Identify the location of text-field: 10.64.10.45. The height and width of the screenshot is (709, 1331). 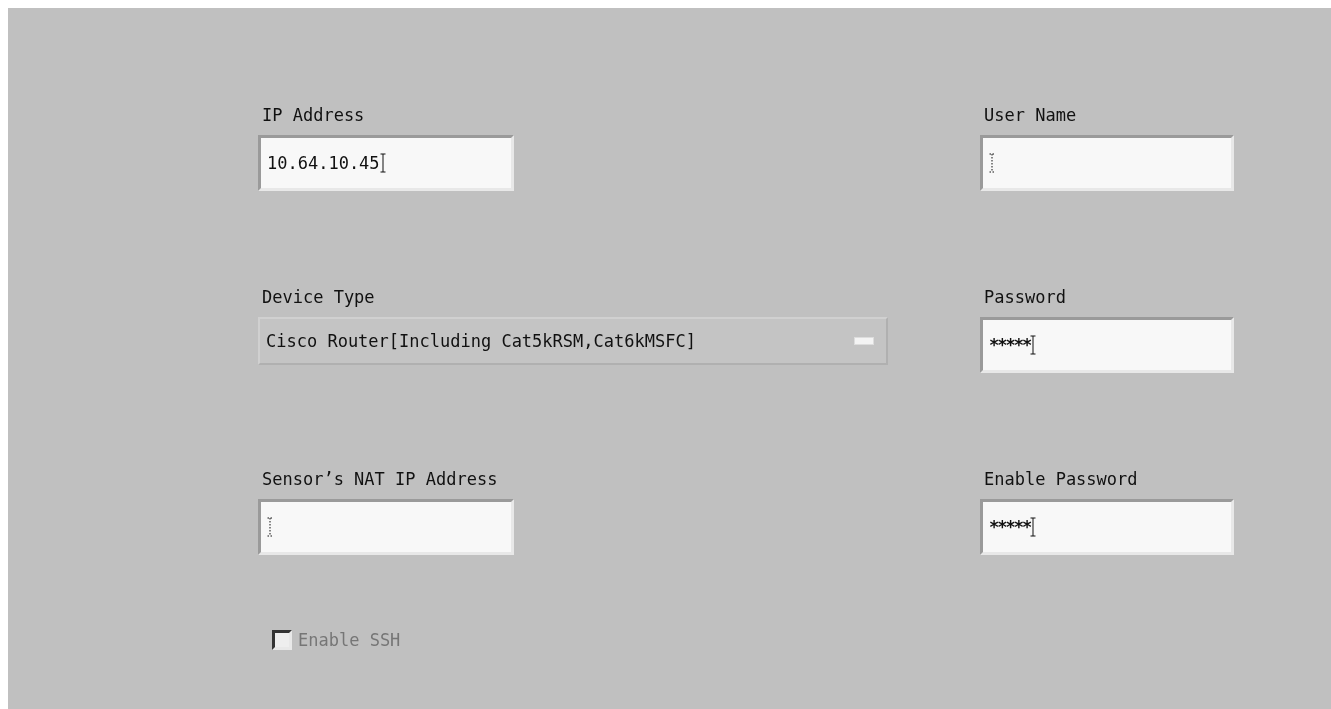
(386, 163).